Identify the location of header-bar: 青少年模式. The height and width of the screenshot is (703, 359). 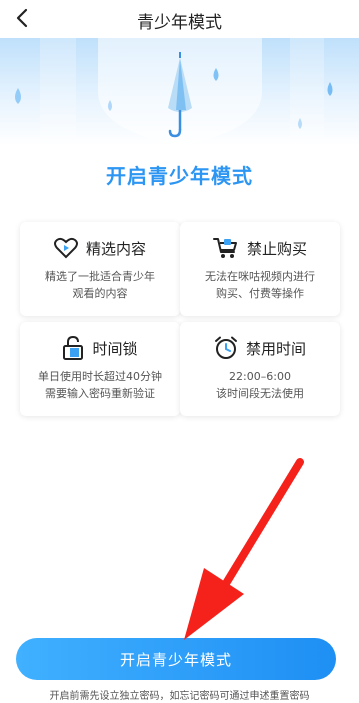
(179, 19).